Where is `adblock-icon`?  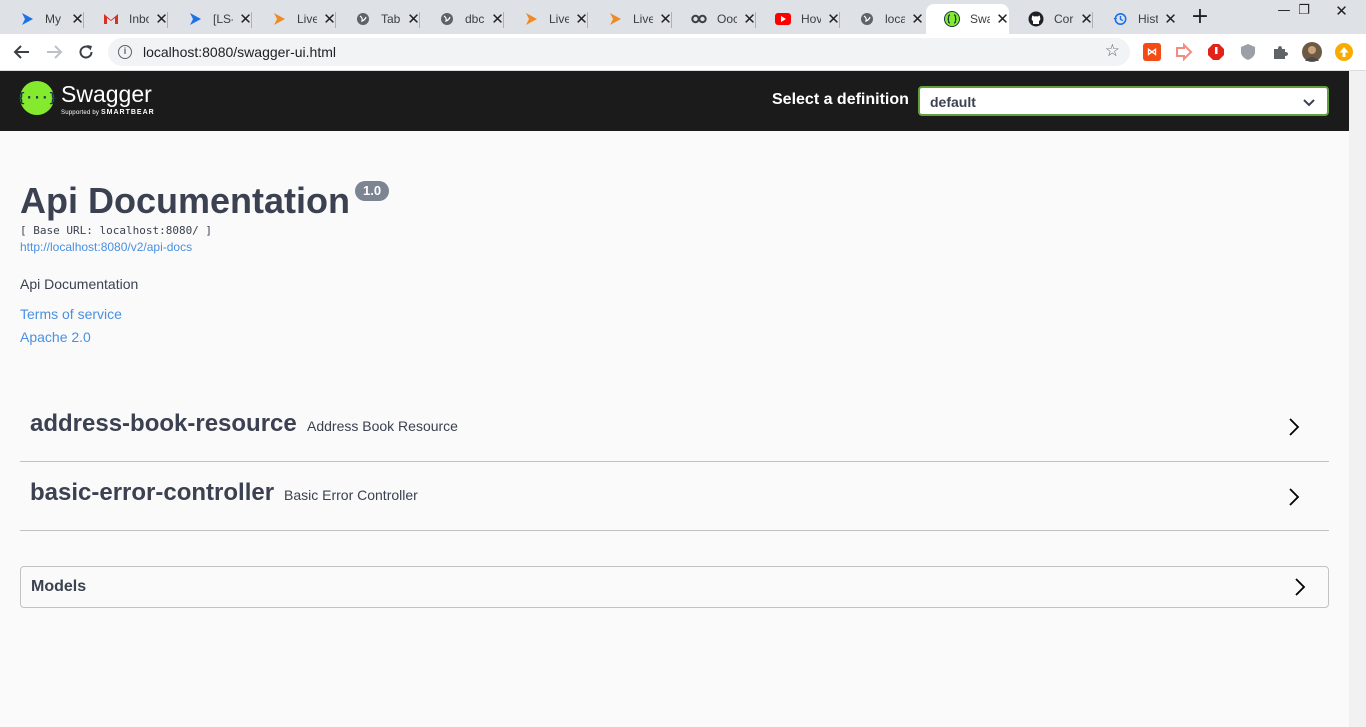
adblock-icon is located at coordinates (1216, 52).